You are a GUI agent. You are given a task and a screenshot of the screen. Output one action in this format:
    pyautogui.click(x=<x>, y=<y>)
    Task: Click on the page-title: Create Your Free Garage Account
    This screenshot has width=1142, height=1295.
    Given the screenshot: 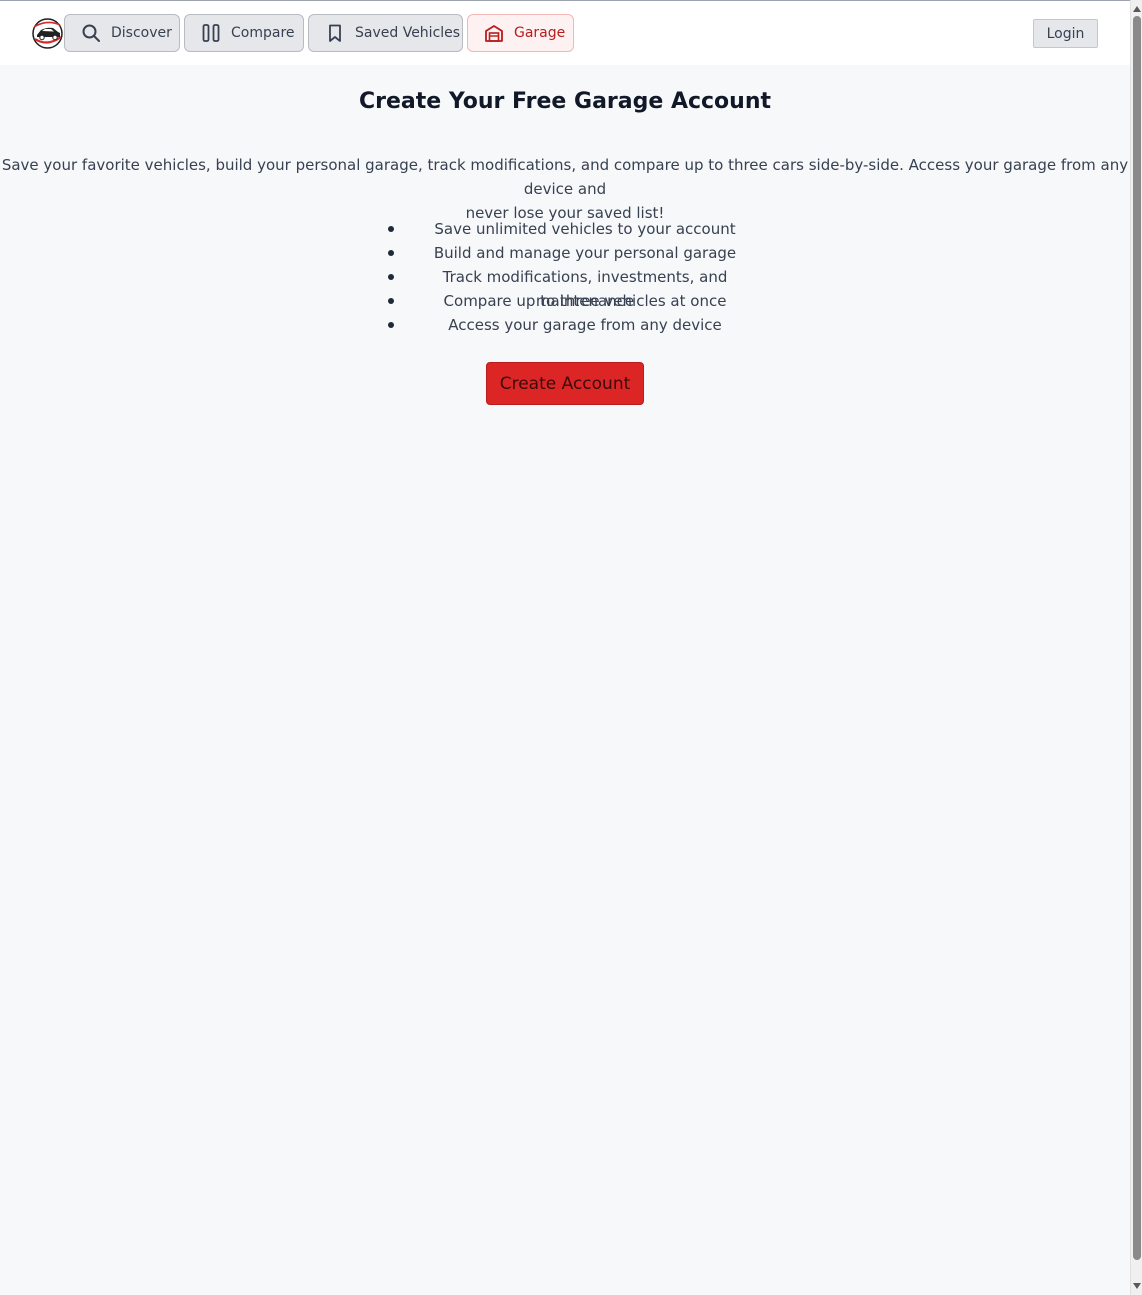 What is the action you would take?
    pyautogui.click(x=565, y=101)
    